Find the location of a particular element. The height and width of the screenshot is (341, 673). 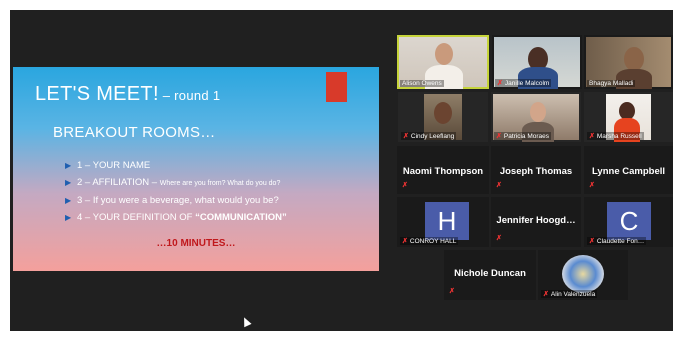

participant-name: Lynne Campbell is located at coordinates (628, 171).